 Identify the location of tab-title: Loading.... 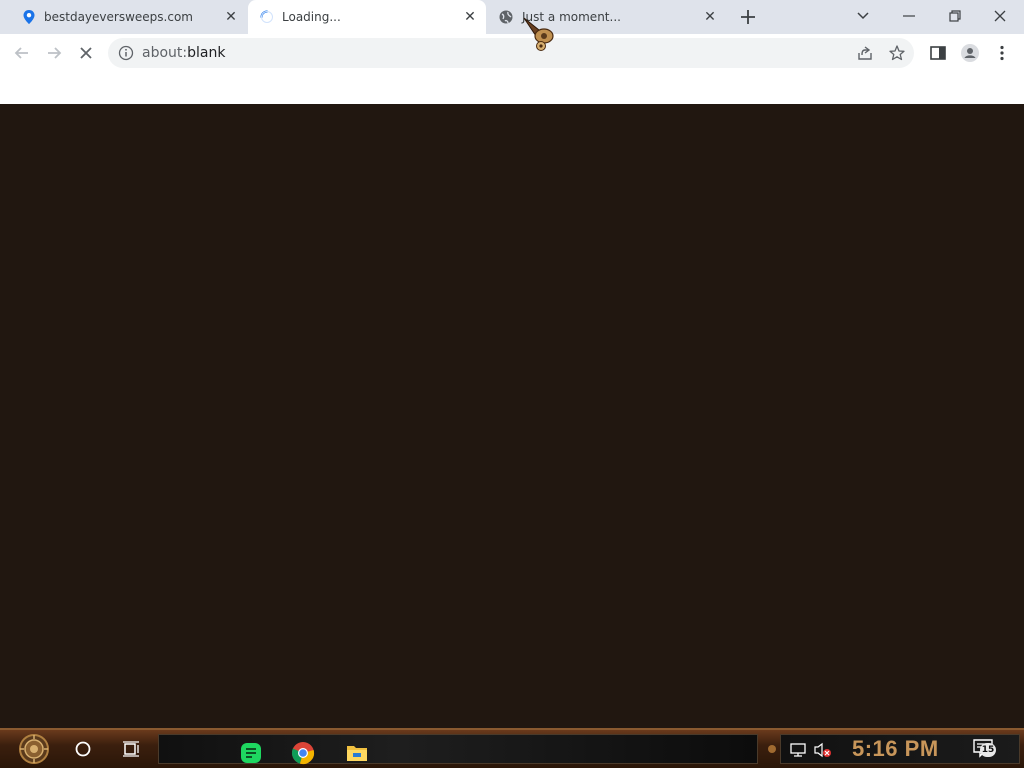
(311, 17).